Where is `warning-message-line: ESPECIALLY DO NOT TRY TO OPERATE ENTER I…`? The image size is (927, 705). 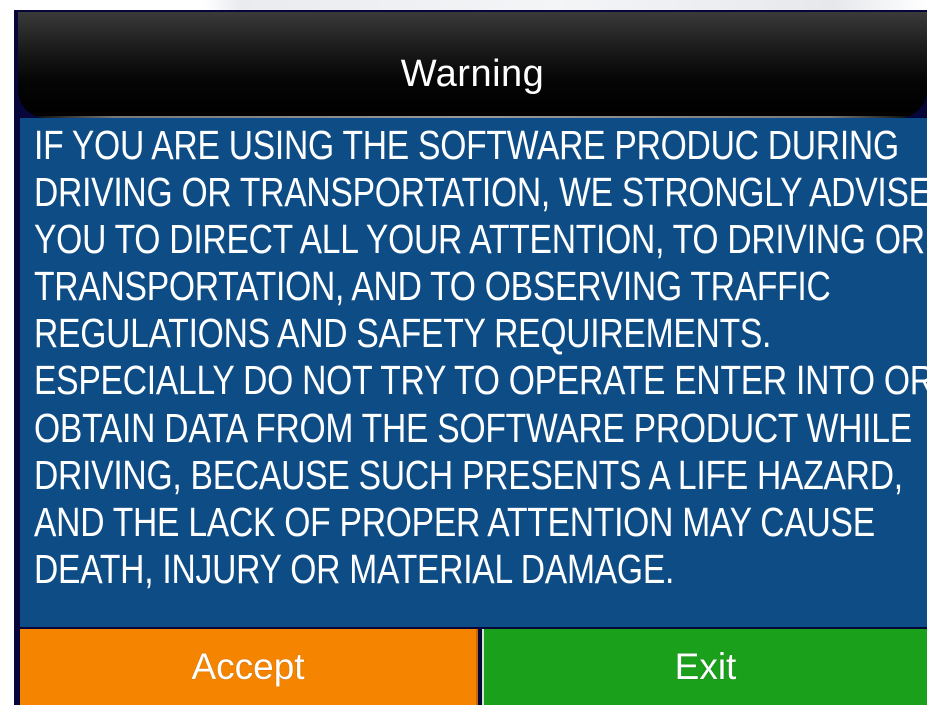 warning-message-line: ESPECIALLY DO NOT TRY TO OPERATE ENTER I… is located at coordinates (480, 380).